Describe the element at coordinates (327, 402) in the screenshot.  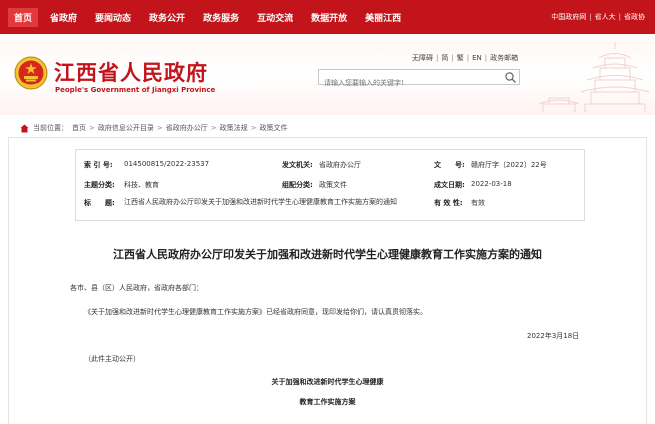
I see `plan-title-line-2: 教育工作实施方案` at that location.